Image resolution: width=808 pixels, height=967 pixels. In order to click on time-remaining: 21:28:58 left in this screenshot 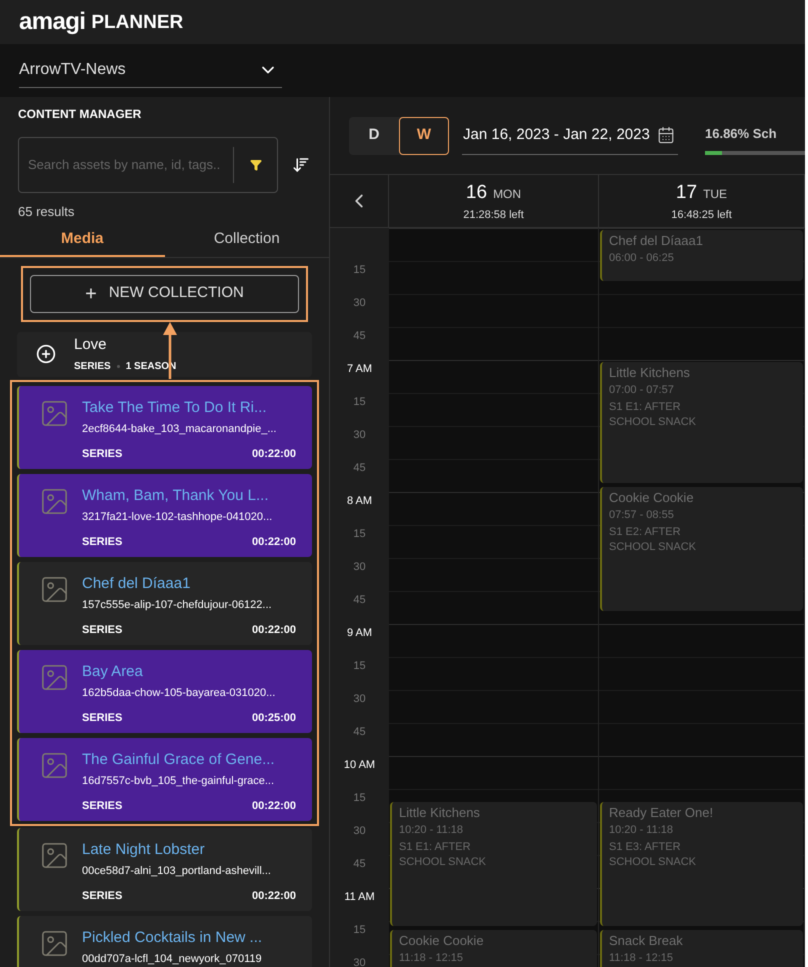, I will do `click(493, 215)`.